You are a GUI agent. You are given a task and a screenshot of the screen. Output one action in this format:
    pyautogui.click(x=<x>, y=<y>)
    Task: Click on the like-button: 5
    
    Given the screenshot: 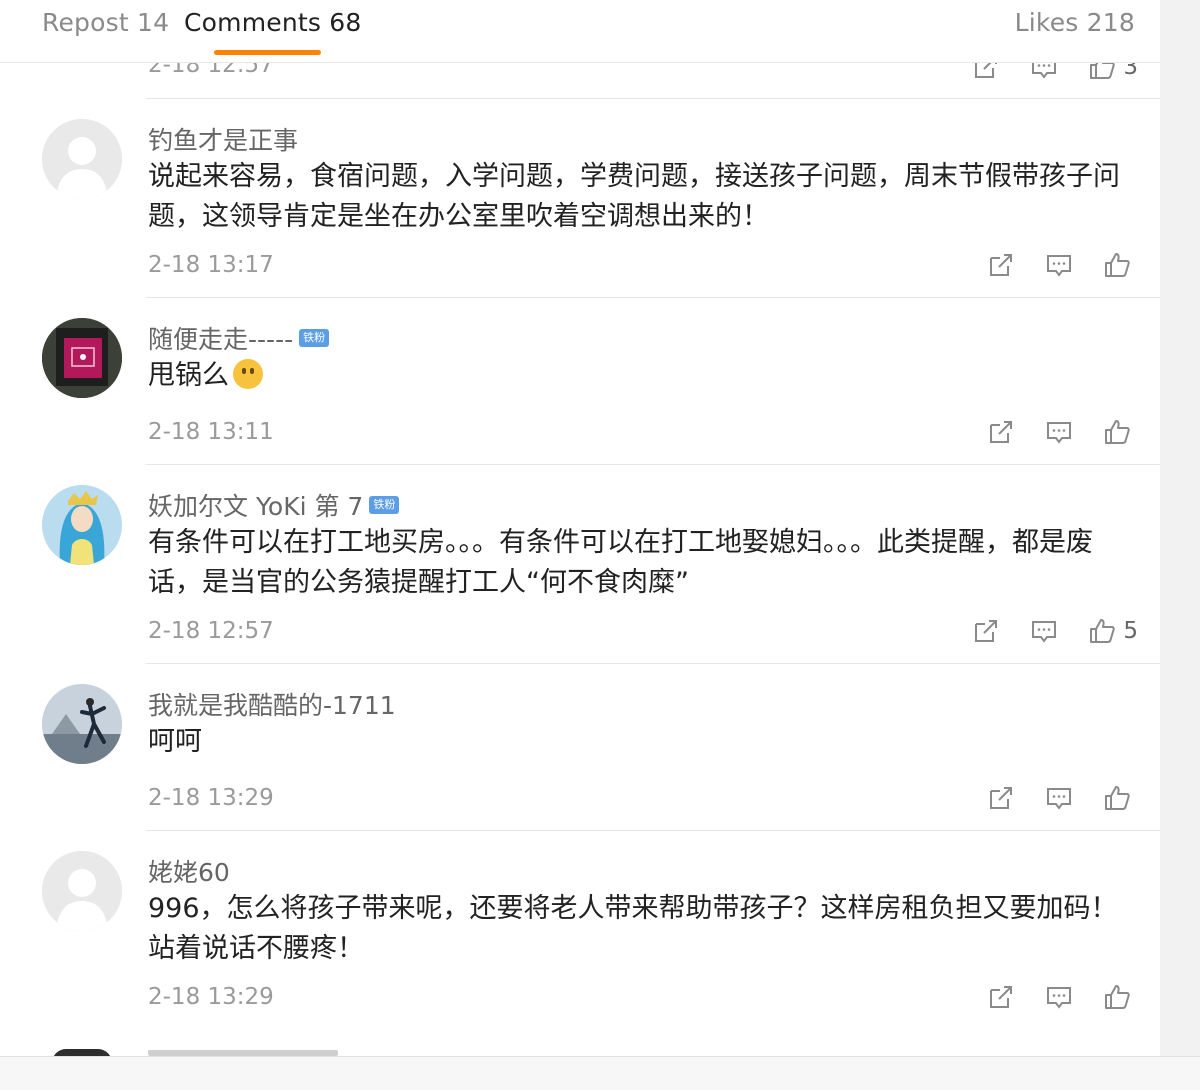 What is the action you would take?
    pyautogui.click(x=1112, y=631)
    